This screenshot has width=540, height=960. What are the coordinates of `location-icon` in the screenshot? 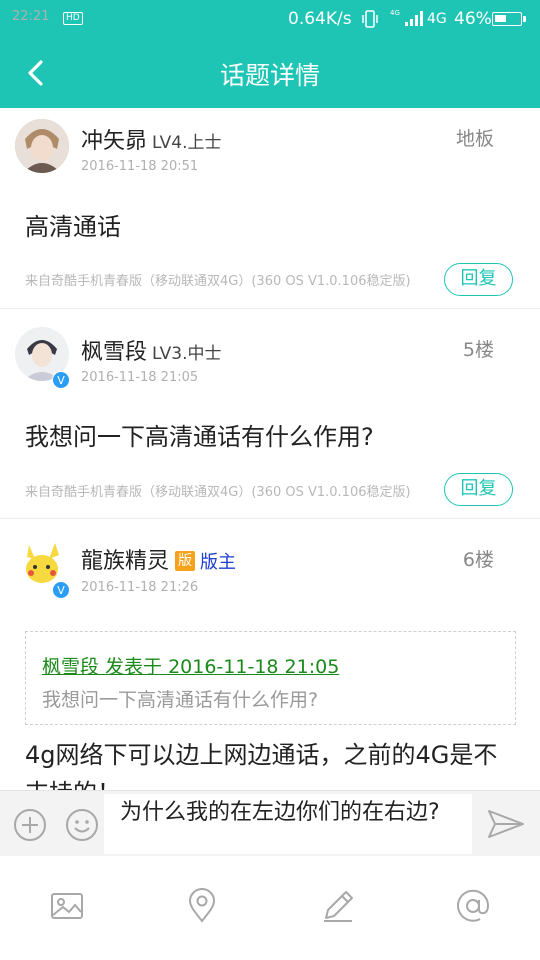 It's located at (202, 906).